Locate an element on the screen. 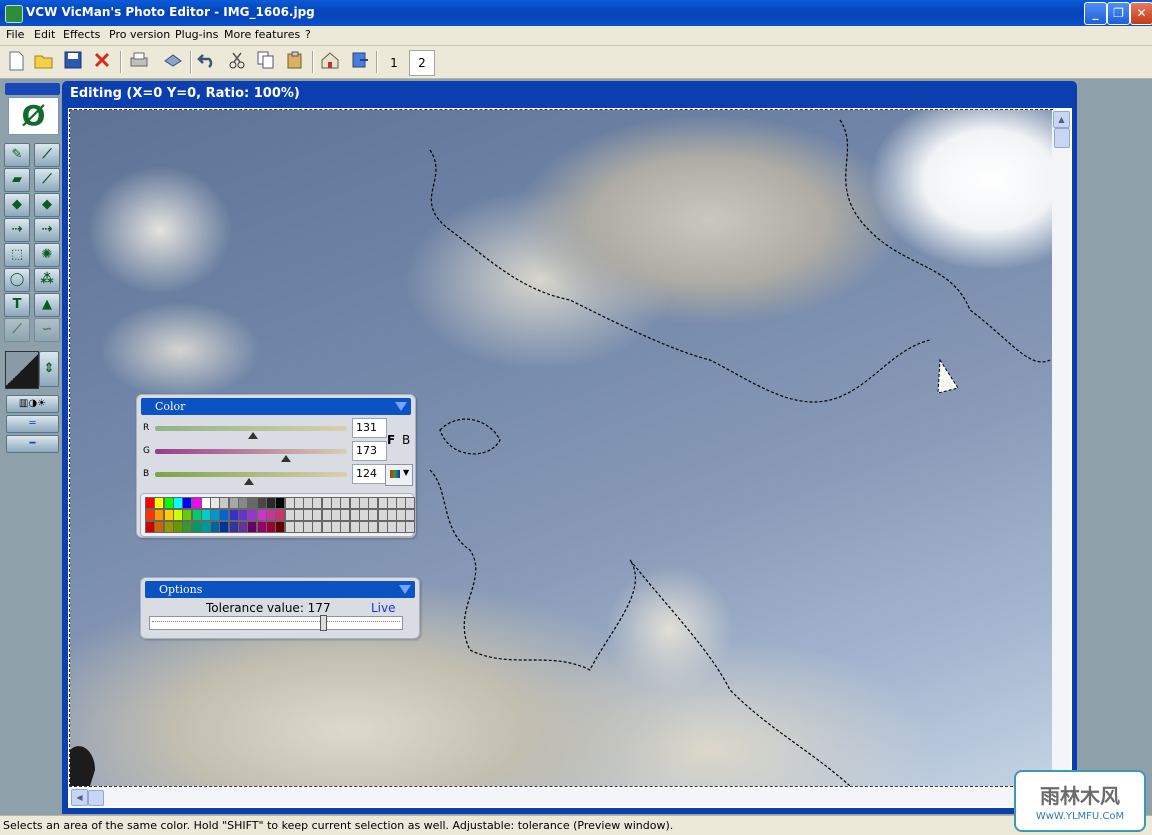 The height and width of the screenshot is (835, 1152). color-adjust-icon: ▥◑☀ is located at coordinates (32, 404).